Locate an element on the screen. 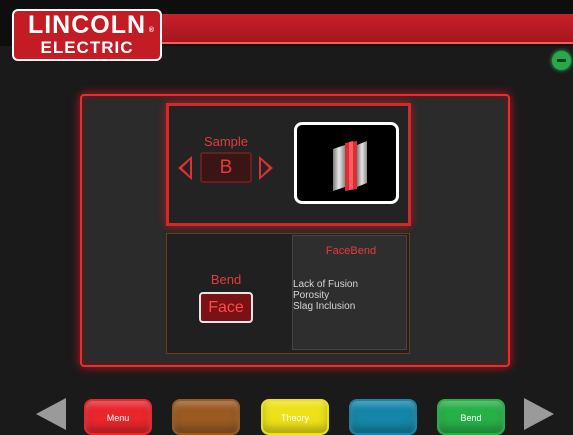 The image size is (573, 435). sample-value-display: B is located at coordinates (226, 167).